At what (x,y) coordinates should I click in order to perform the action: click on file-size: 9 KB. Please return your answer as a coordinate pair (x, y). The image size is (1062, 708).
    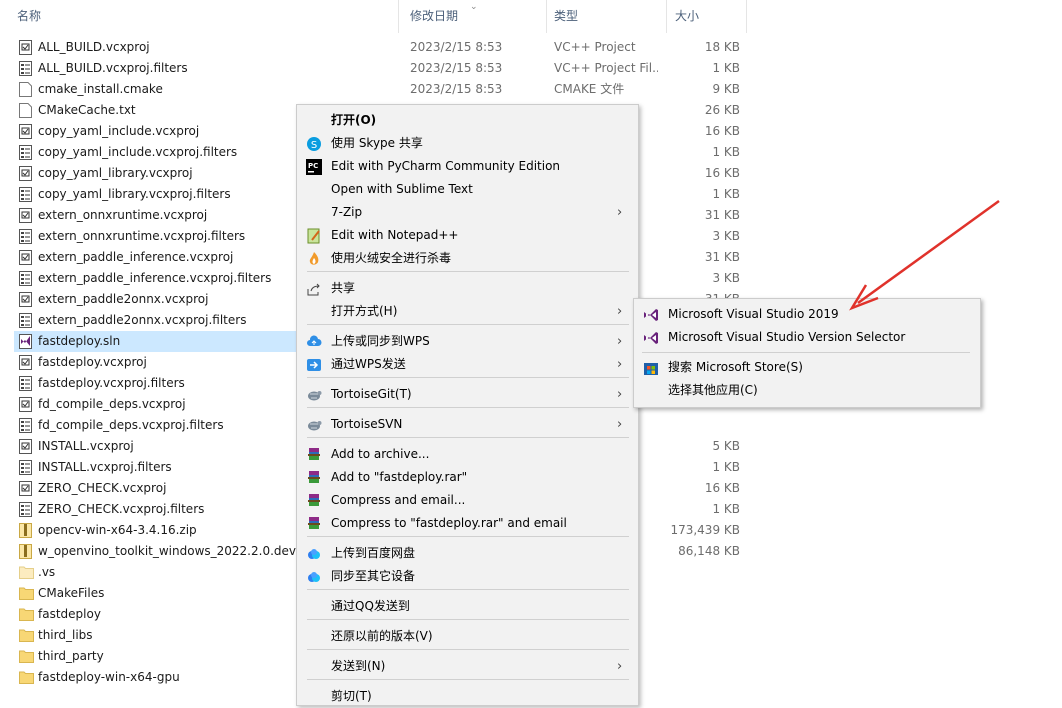
    Looking at the image, I should click on (726, 89).